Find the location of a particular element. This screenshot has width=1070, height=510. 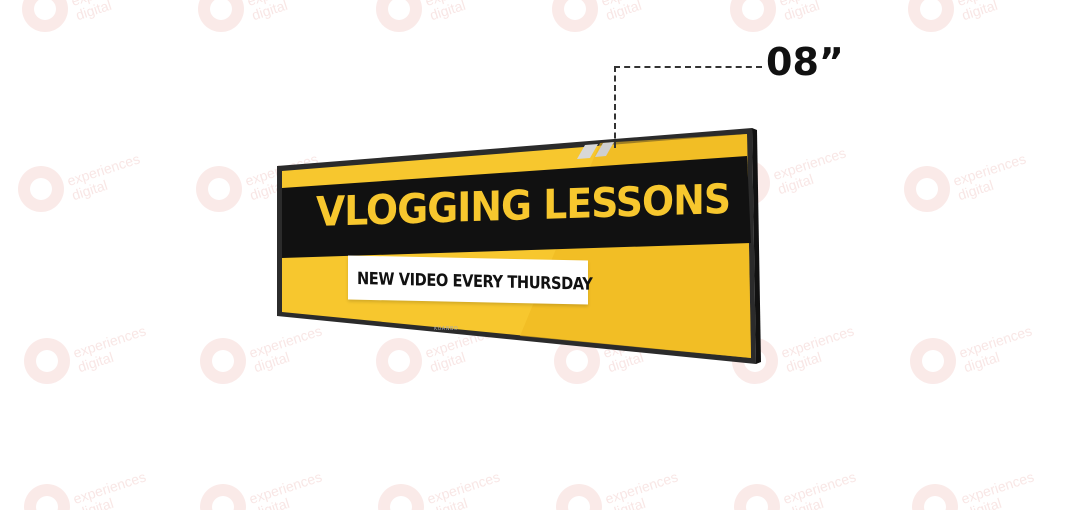

dimension-line-vertical is located at coordinates (615, 107).